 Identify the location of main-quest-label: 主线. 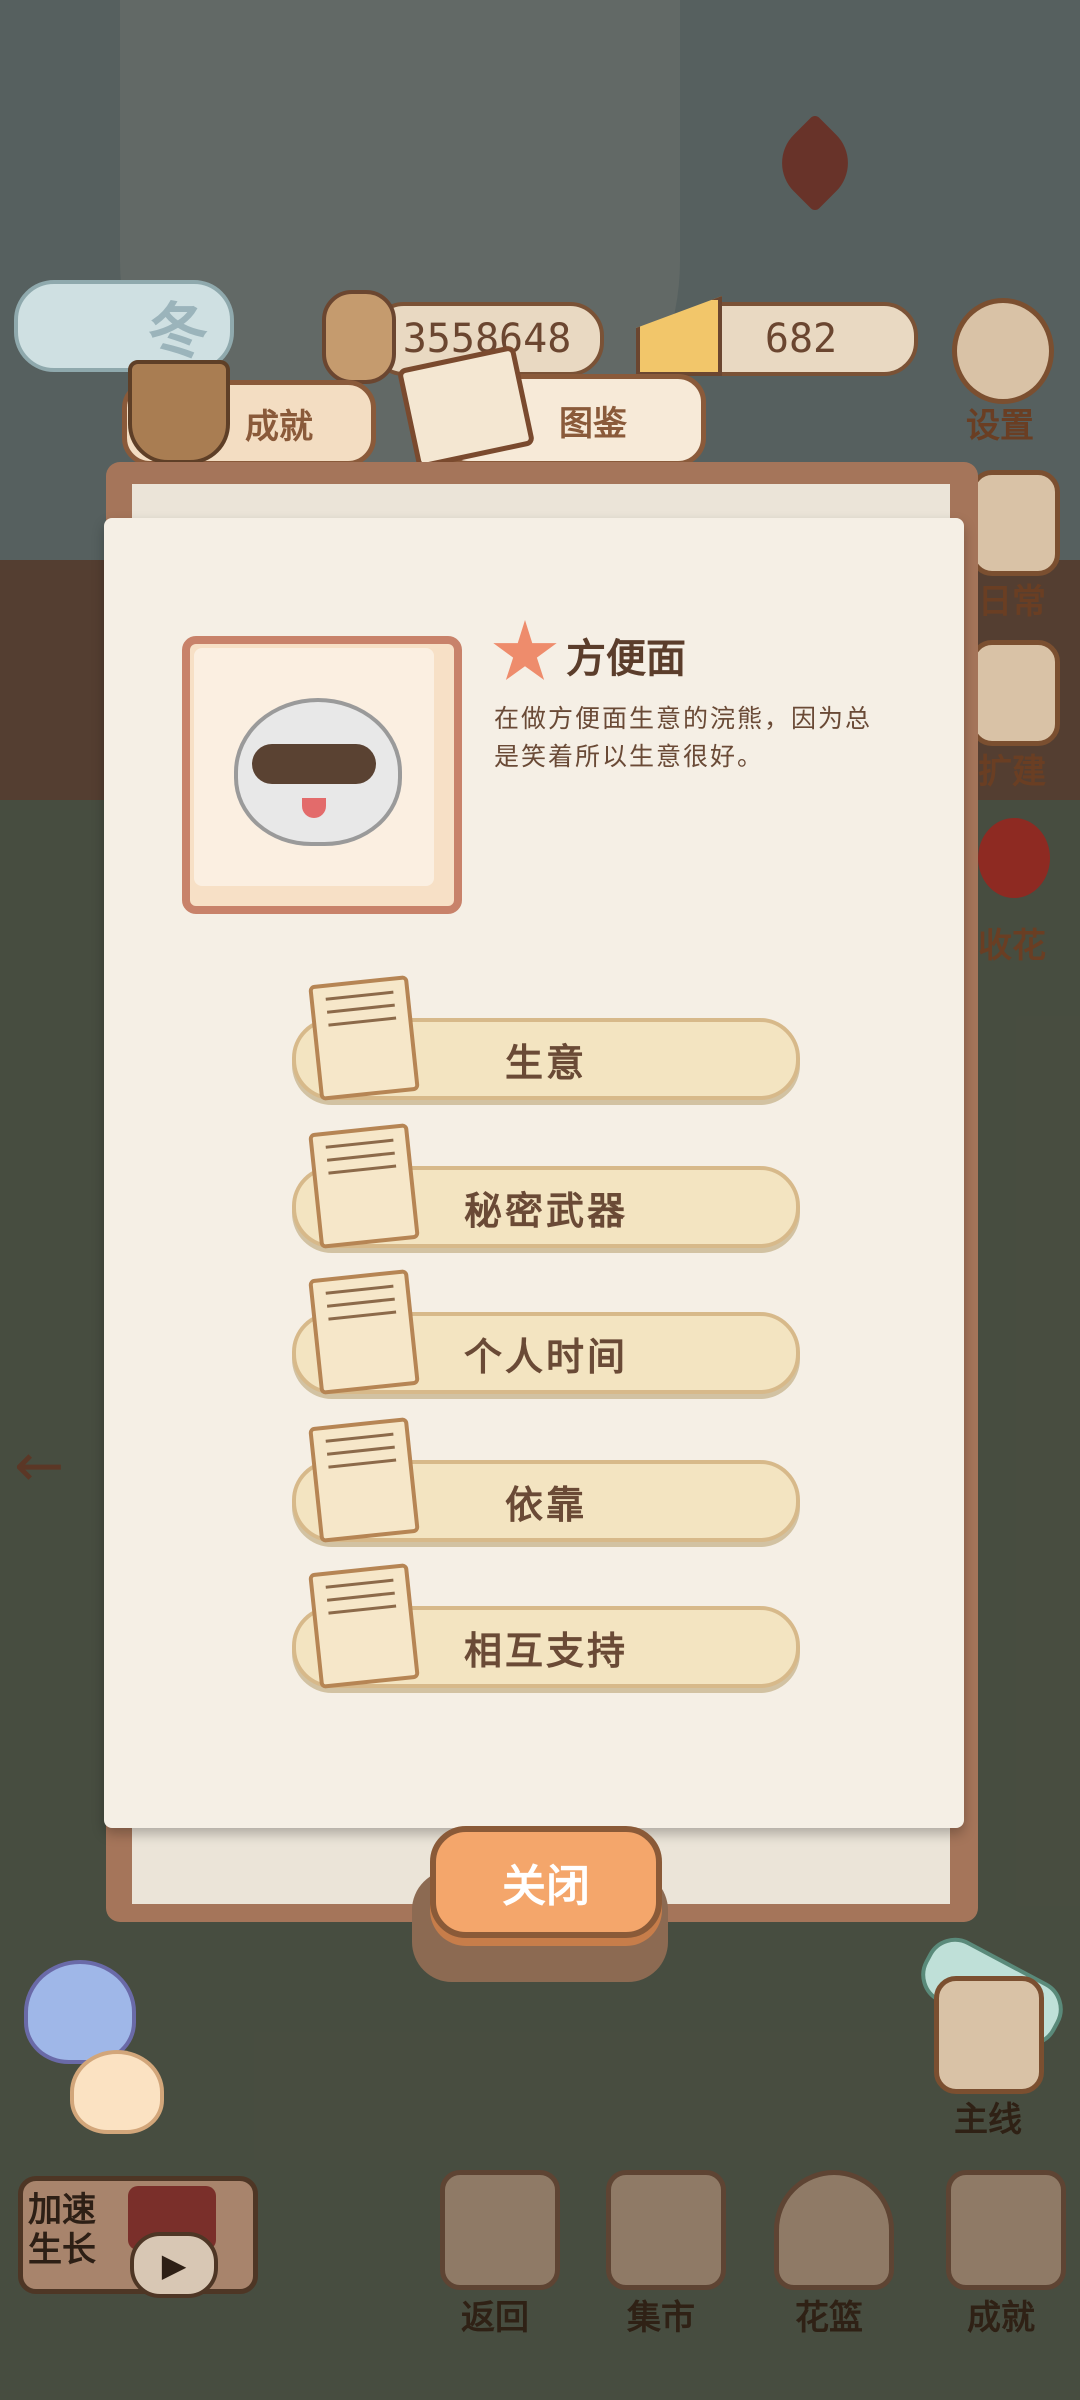
(988, 2116).